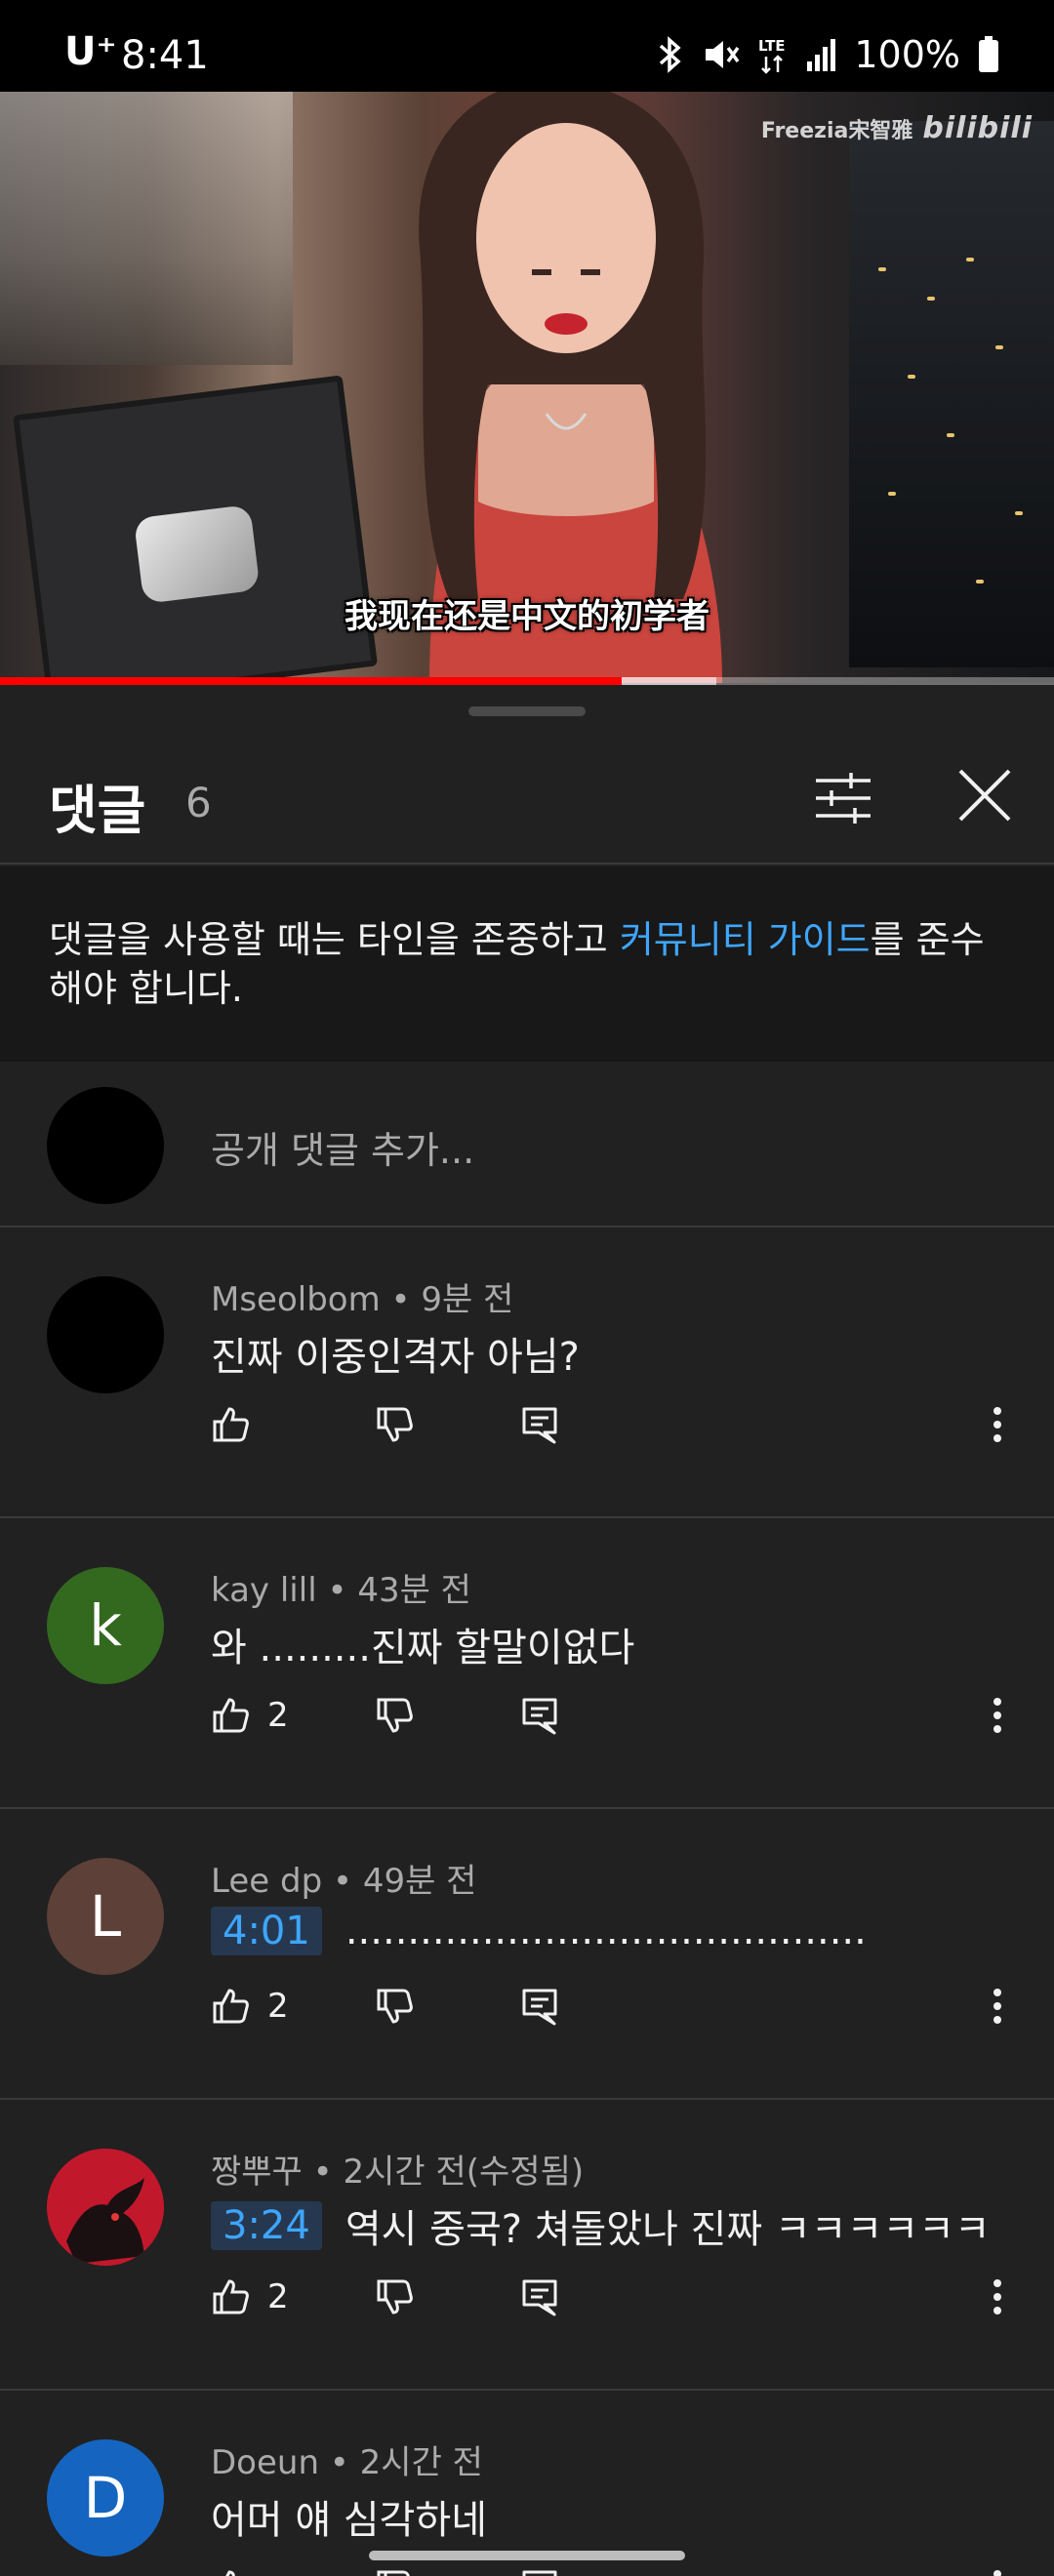  Describe the element at coordinates (349, 2520) in the screenshot. I see `comment-text: 어머 얘 심각하네` at that location.